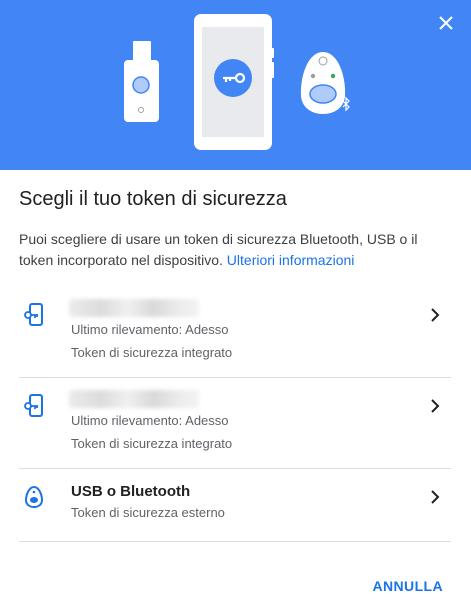 This screenshot has width=471, height=615. I want to click on token-type-text: Token di sicurezza esterno, so click(148, 512).